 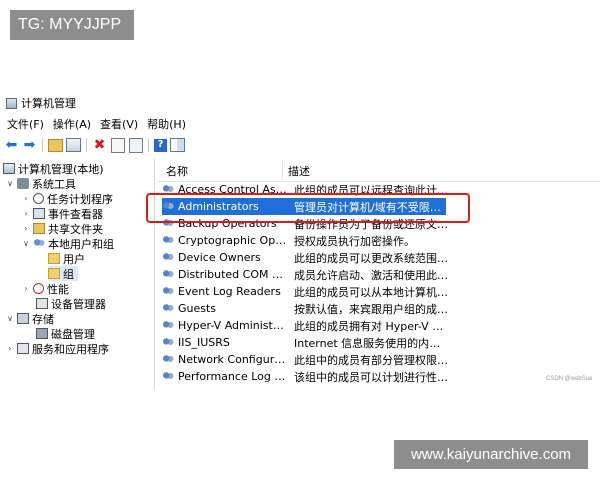 What do you see at coordinates (63, 273) in the screenshot?
I see `tree-item-groups: 组` at bounding box center [63, 273].